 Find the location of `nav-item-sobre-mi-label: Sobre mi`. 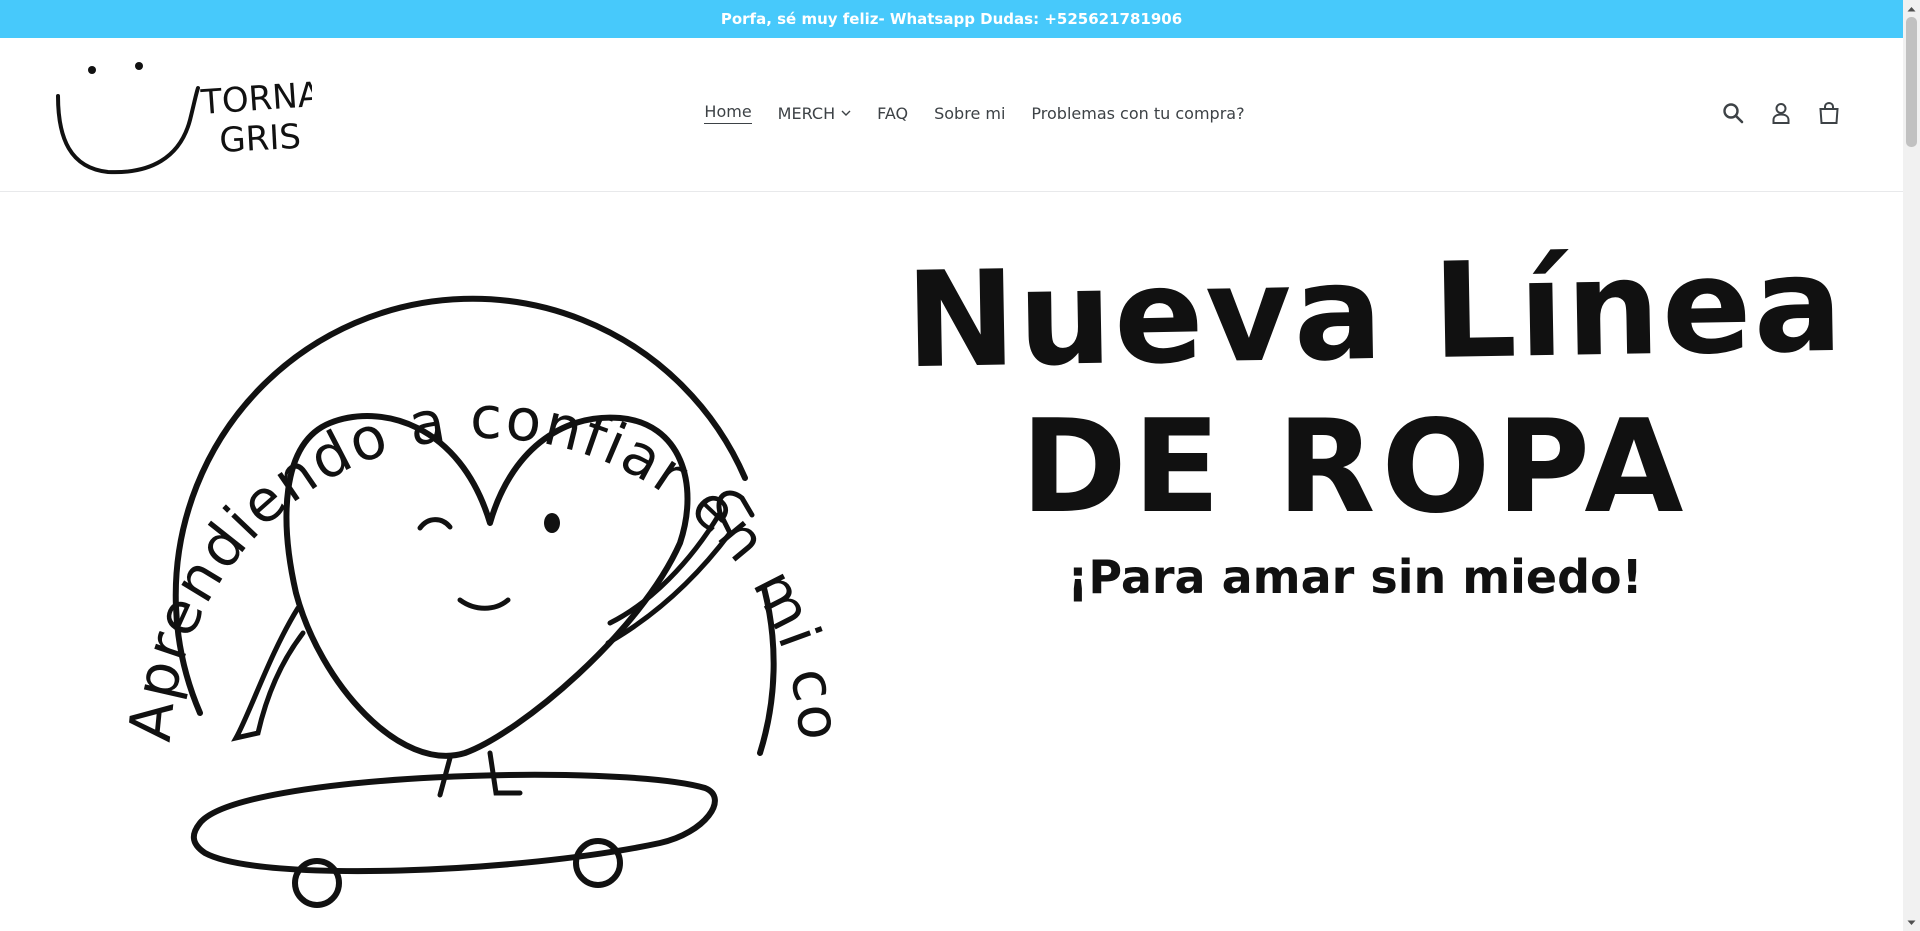

nav-item-sobre-mi-label: Sobre mi is located at coordinates (970, 113).